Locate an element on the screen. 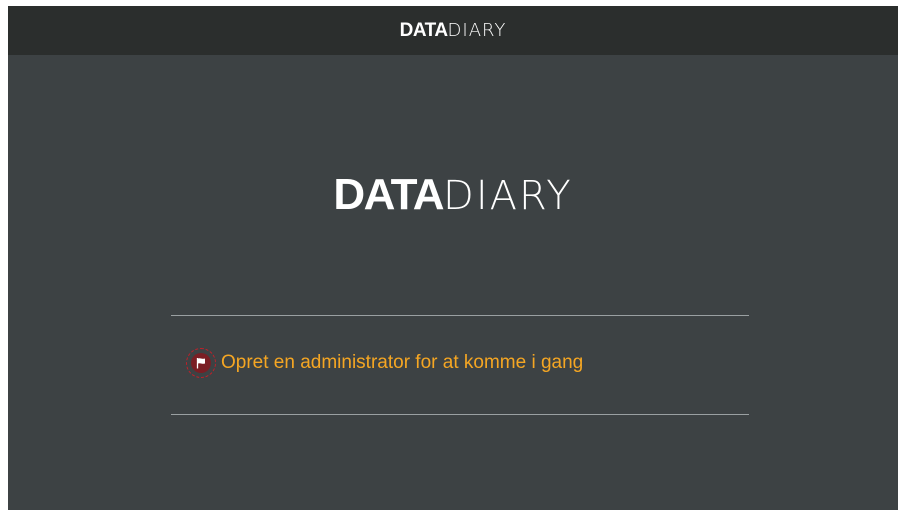  header-logo-thin: DIARY is located at coordinates (477, 30).